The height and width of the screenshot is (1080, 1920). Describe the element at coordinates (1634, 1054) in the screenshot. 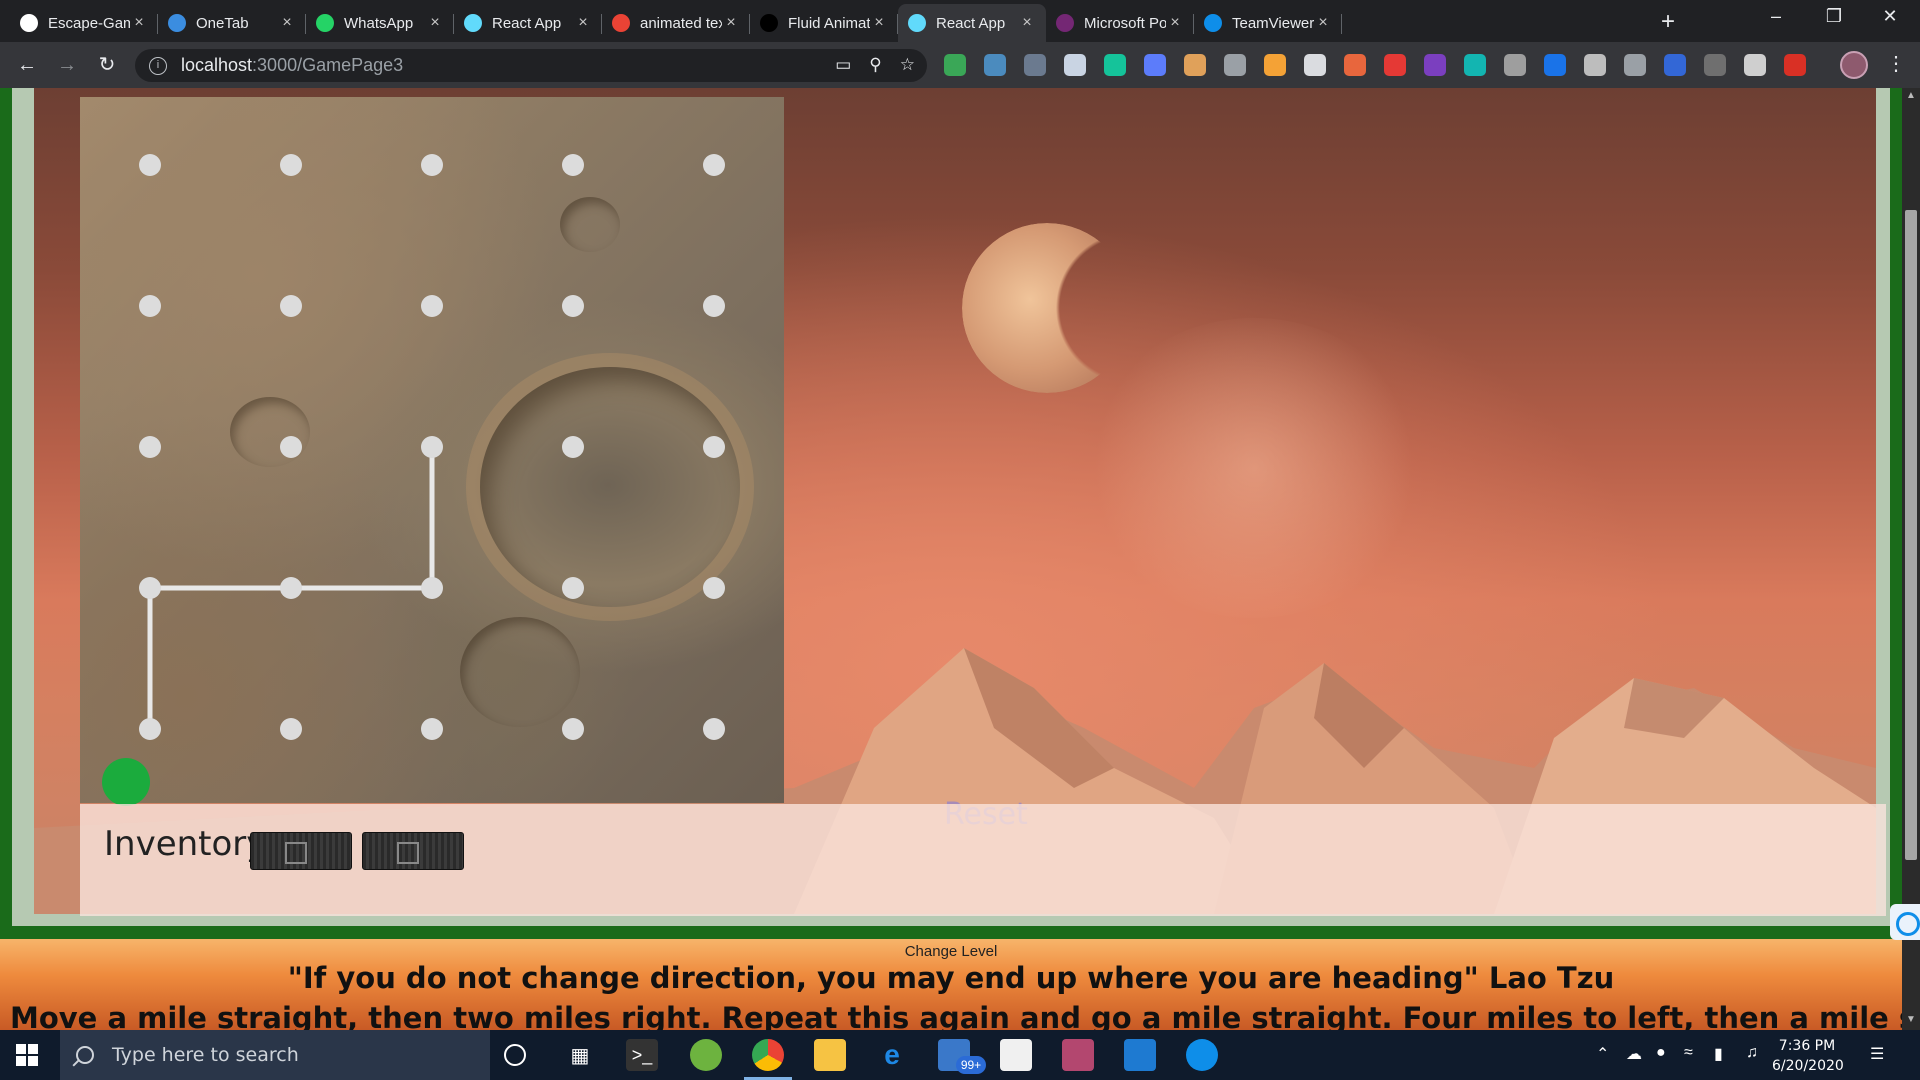

I see `onedrive-icon: ☁` at that location.